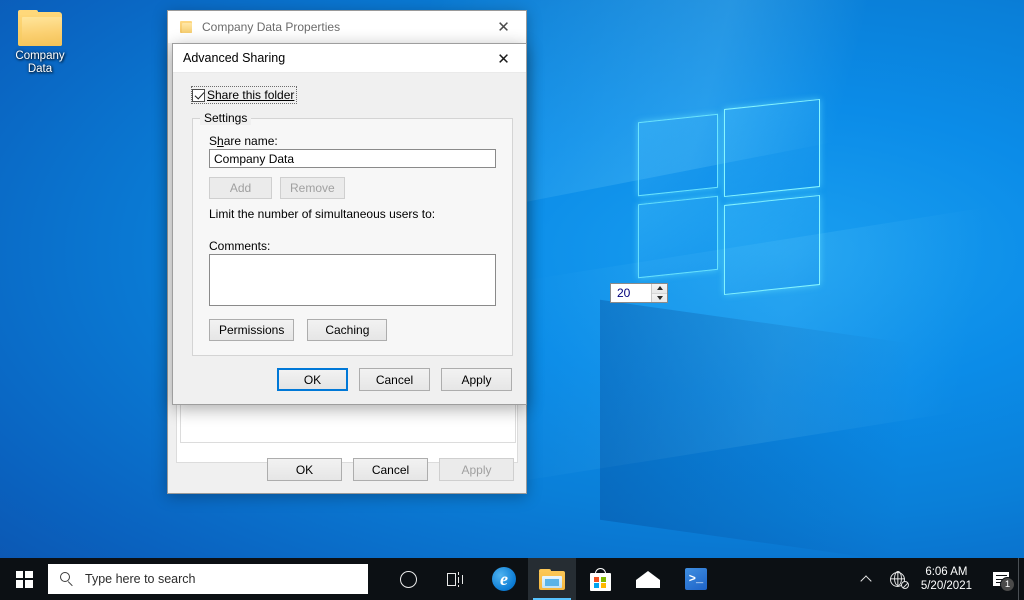 The image size is (1024, 600). I want to click on cortana-icon, so click(408, 579).